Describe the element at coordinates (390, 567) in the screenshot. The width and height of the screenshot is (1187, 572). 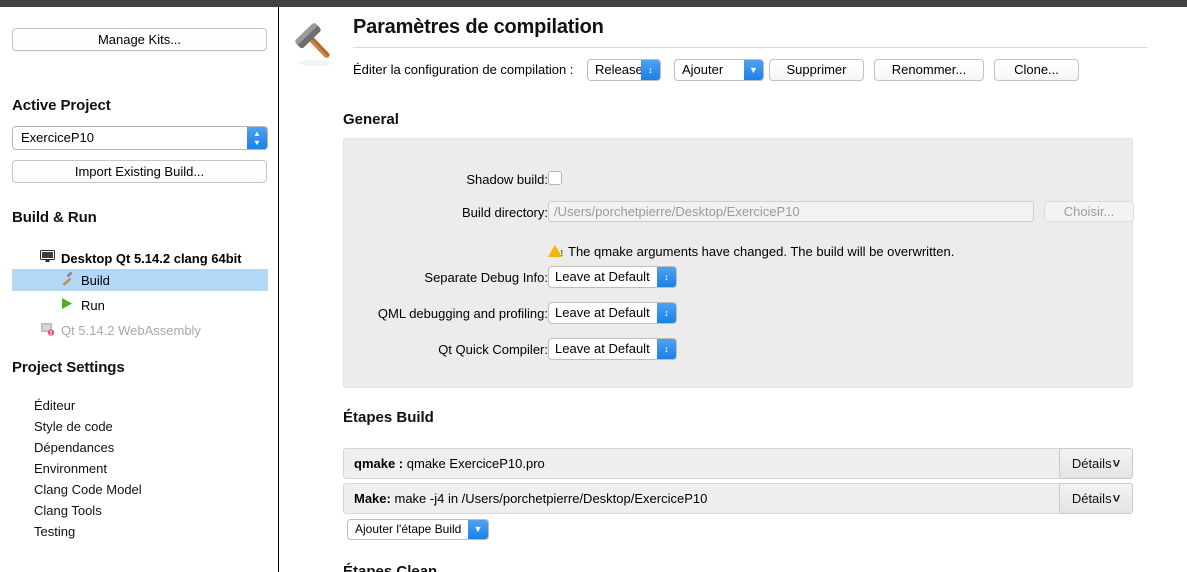
I see `clean-steps-heading: Étapes Clean` at that location.